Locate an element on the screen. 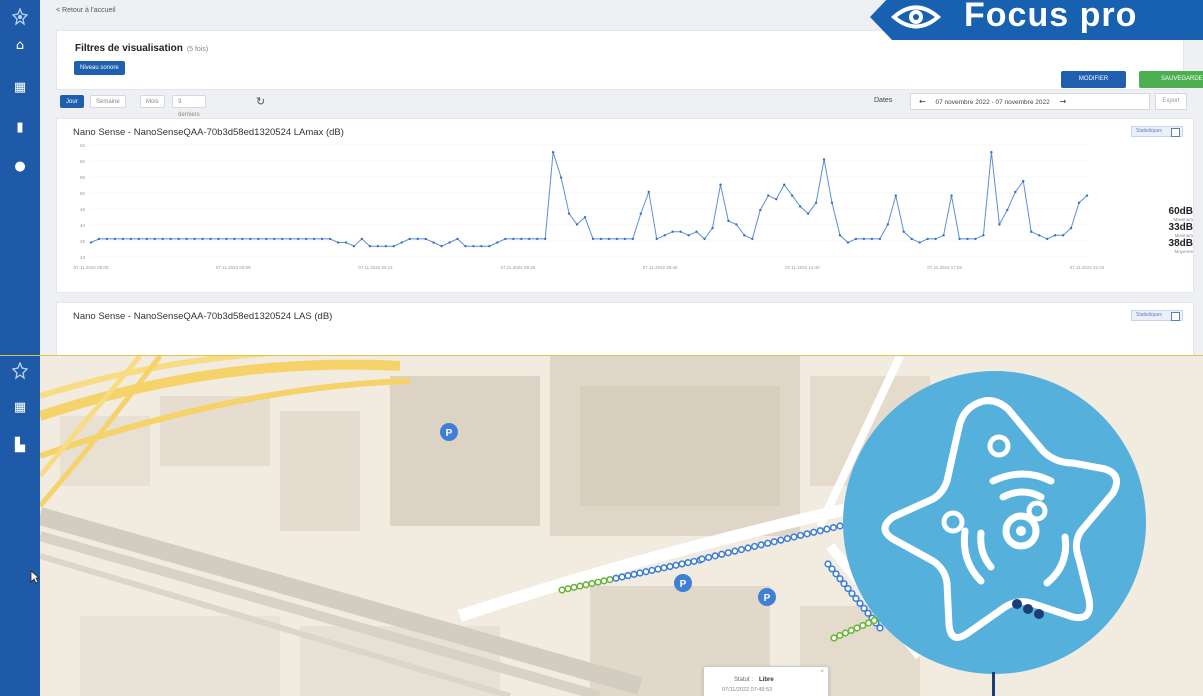 The image size is (1203, 696). save-button: SAUVEGARDER is located at coordinates (1171, 79).